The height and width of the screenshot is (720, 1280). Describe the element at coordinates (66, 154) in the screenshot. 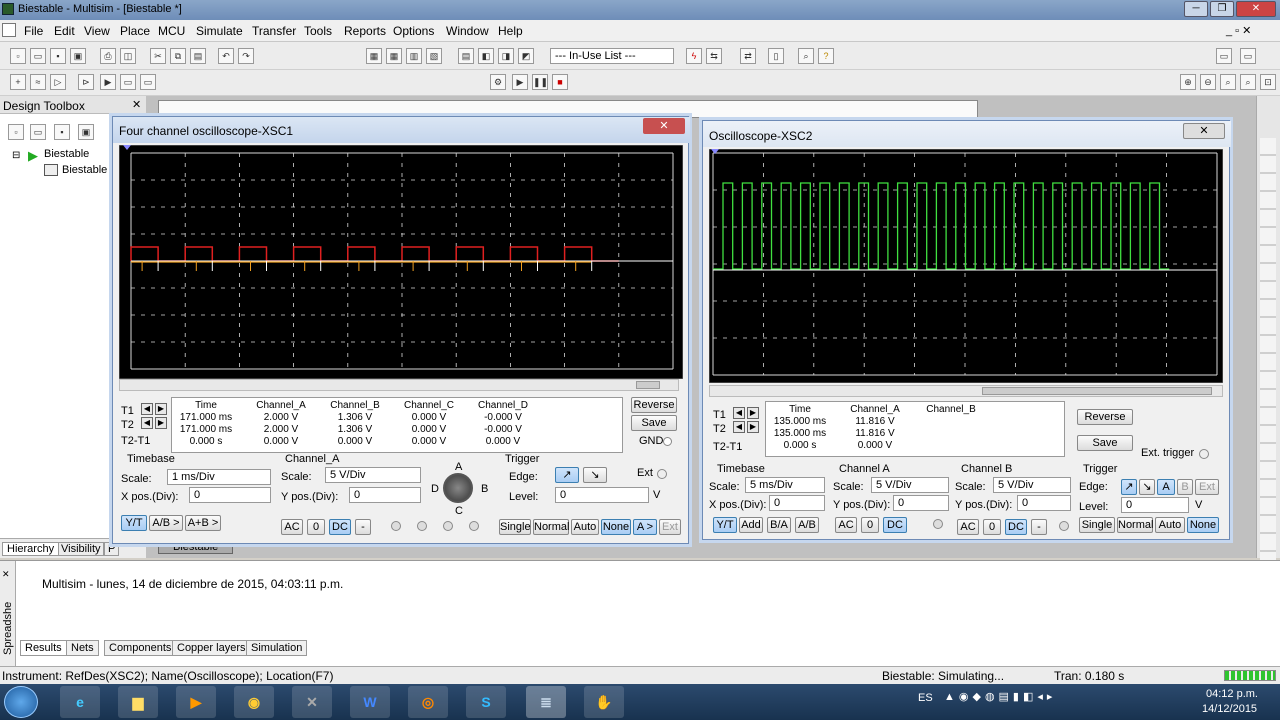

I see `tree-root-label: Biestable` at that location.